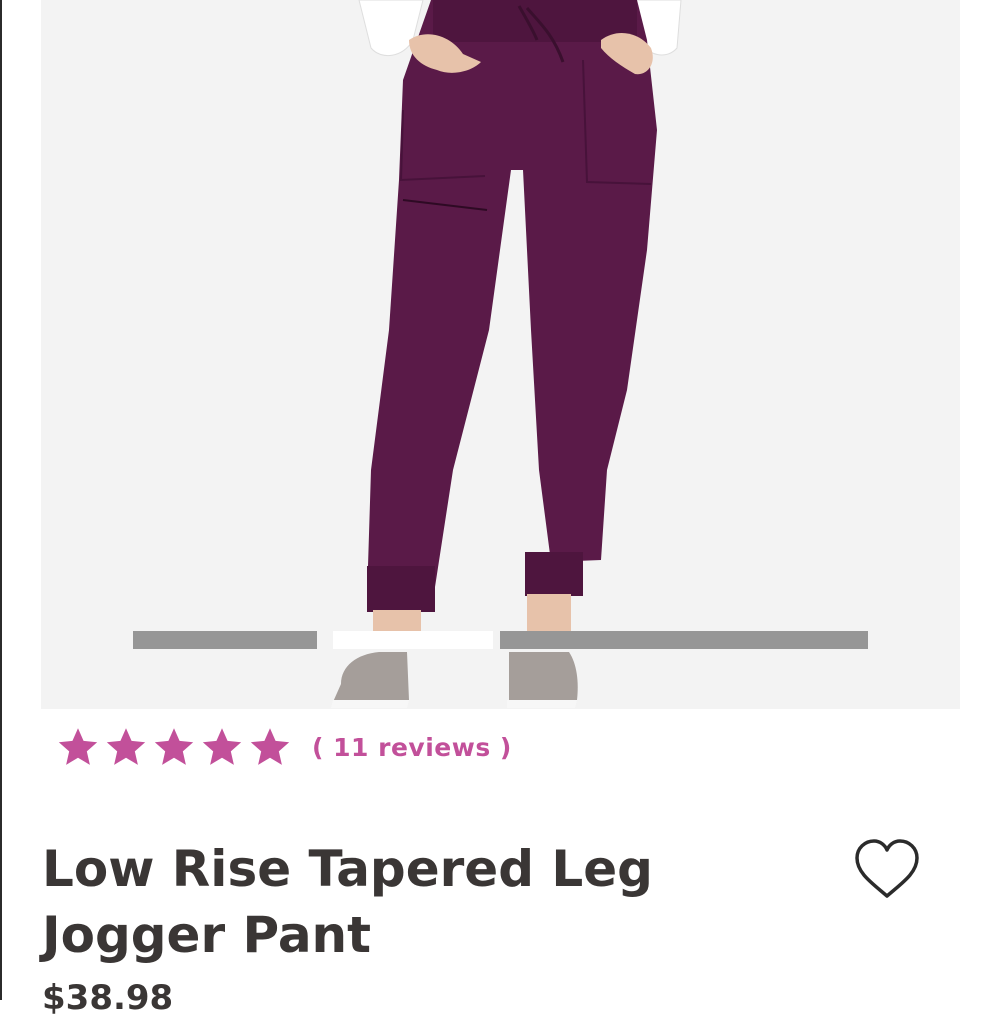 The image size is (1000, 1018). Describe the element at coordinates (108, 998) in the screenshot. I see `product-price: $38.98` at that location.